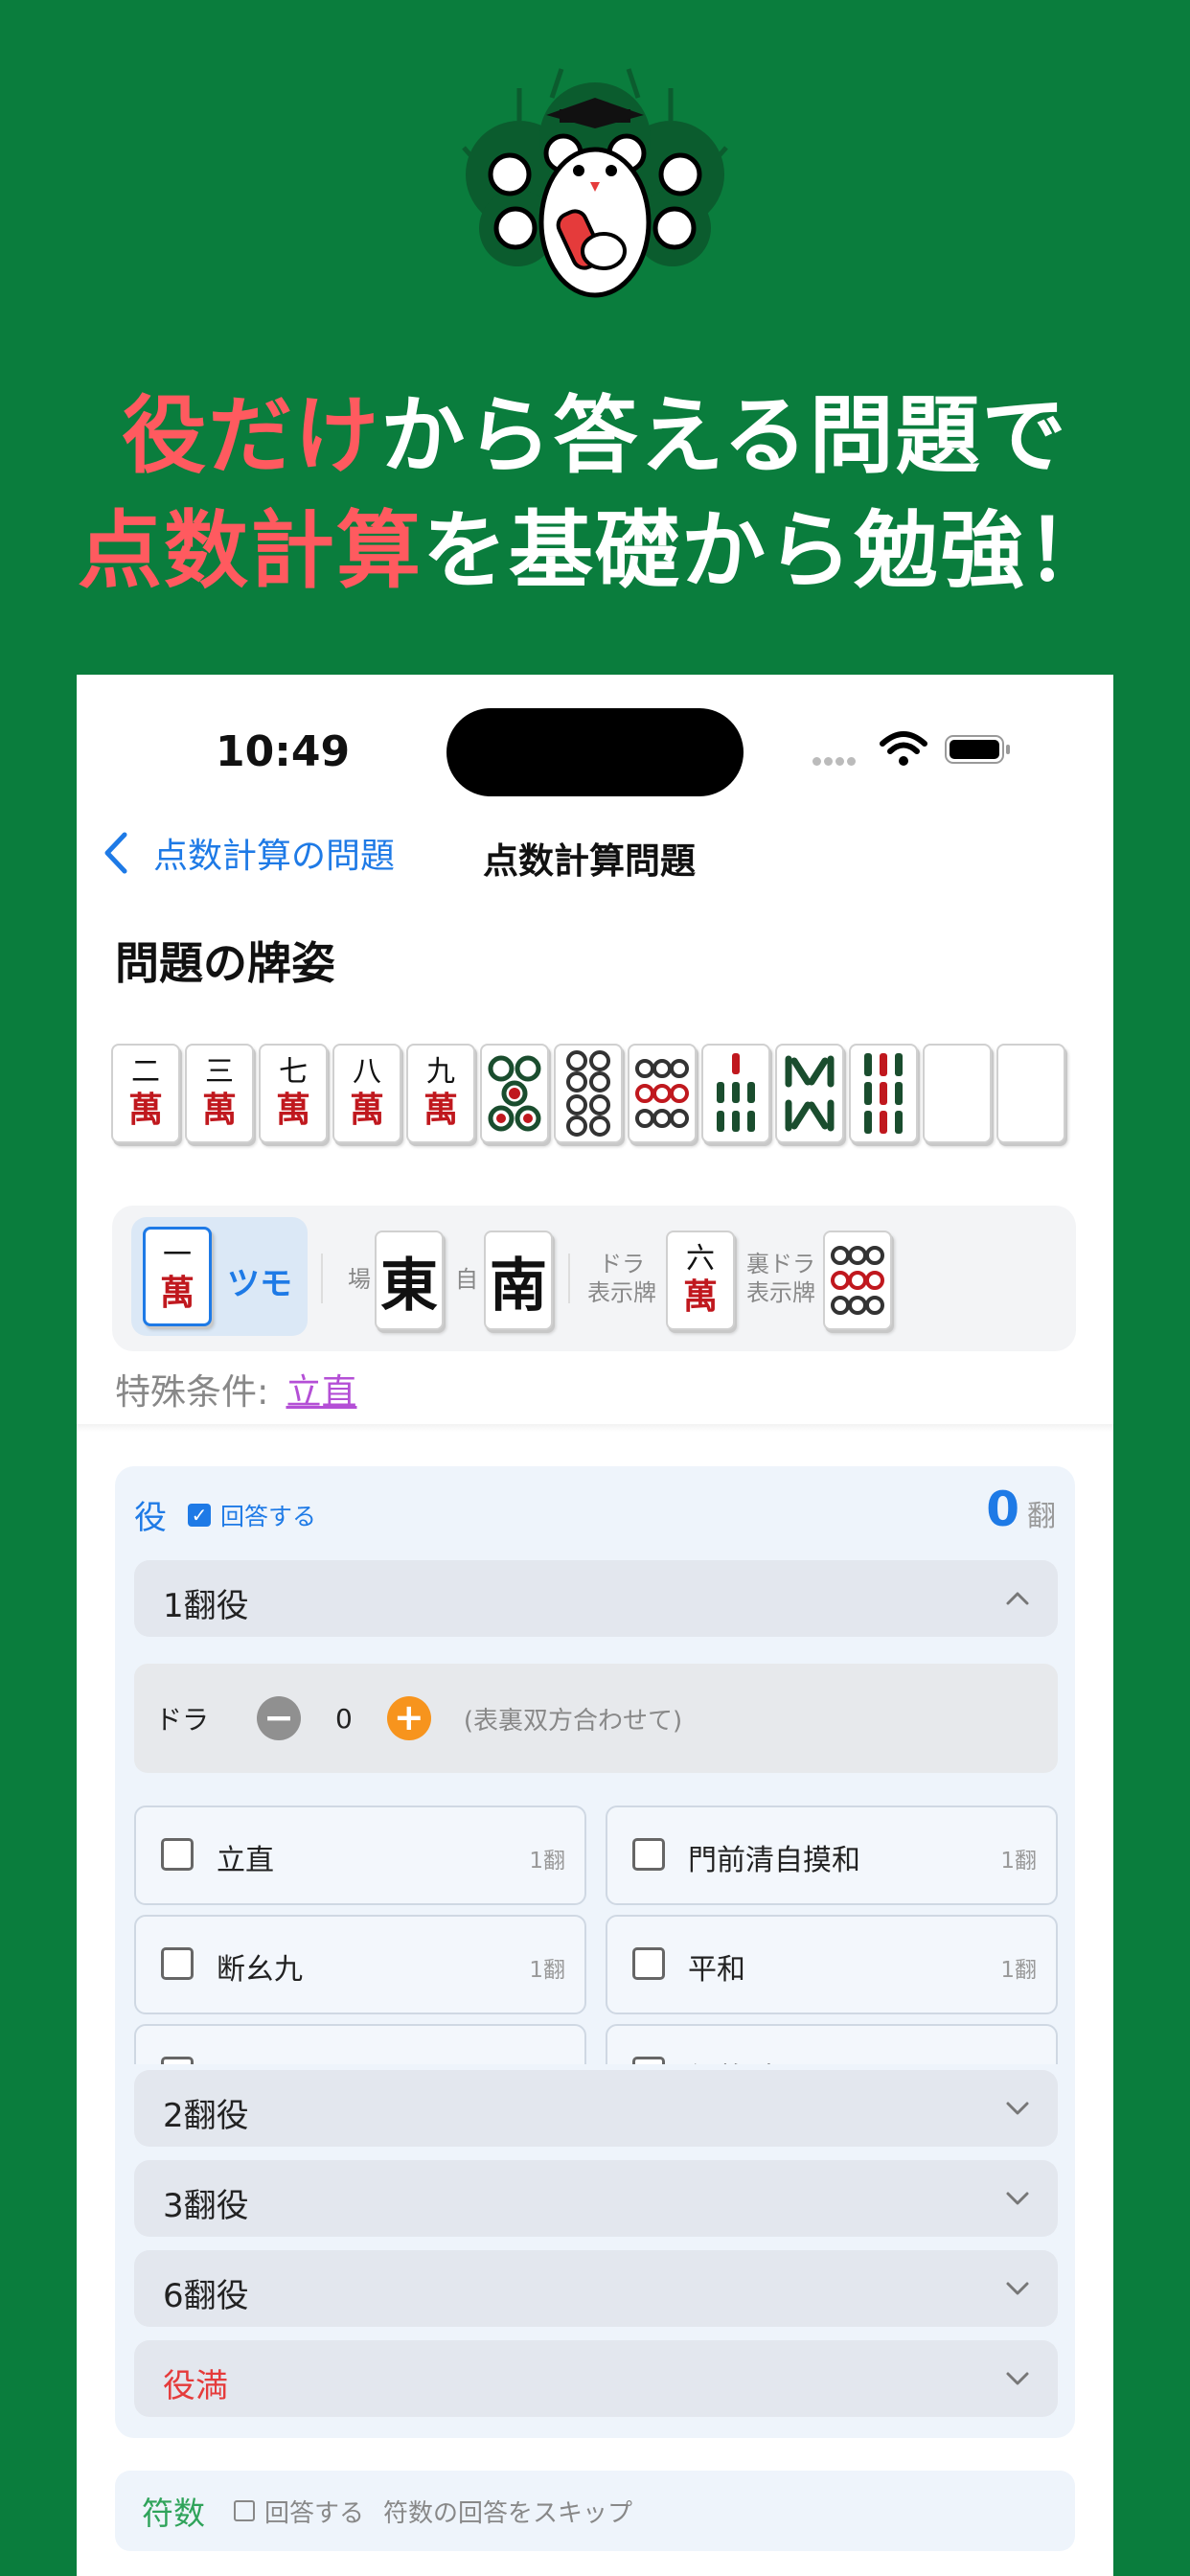 This screenshot has height=2576, width=1190. What do you see at coordinates (366, 1093) in the screenshot?
I see `tile-8man: 八萬` at bounding box center [366, 1093].